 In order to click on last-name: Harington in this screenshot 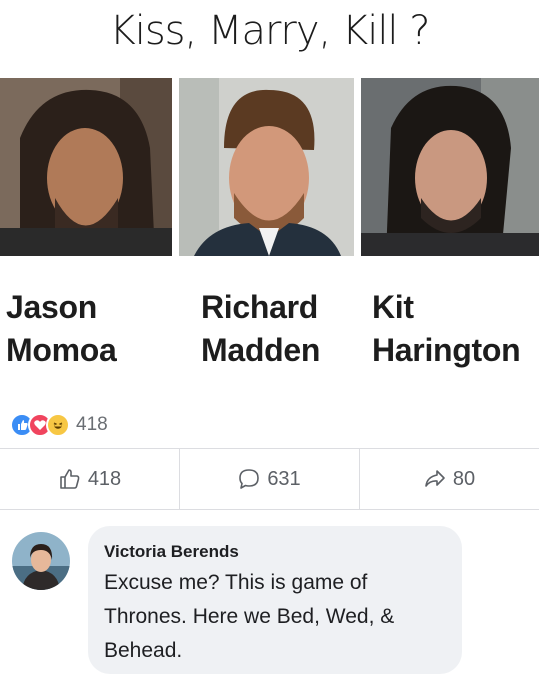, I will do `click(446, 350)`.